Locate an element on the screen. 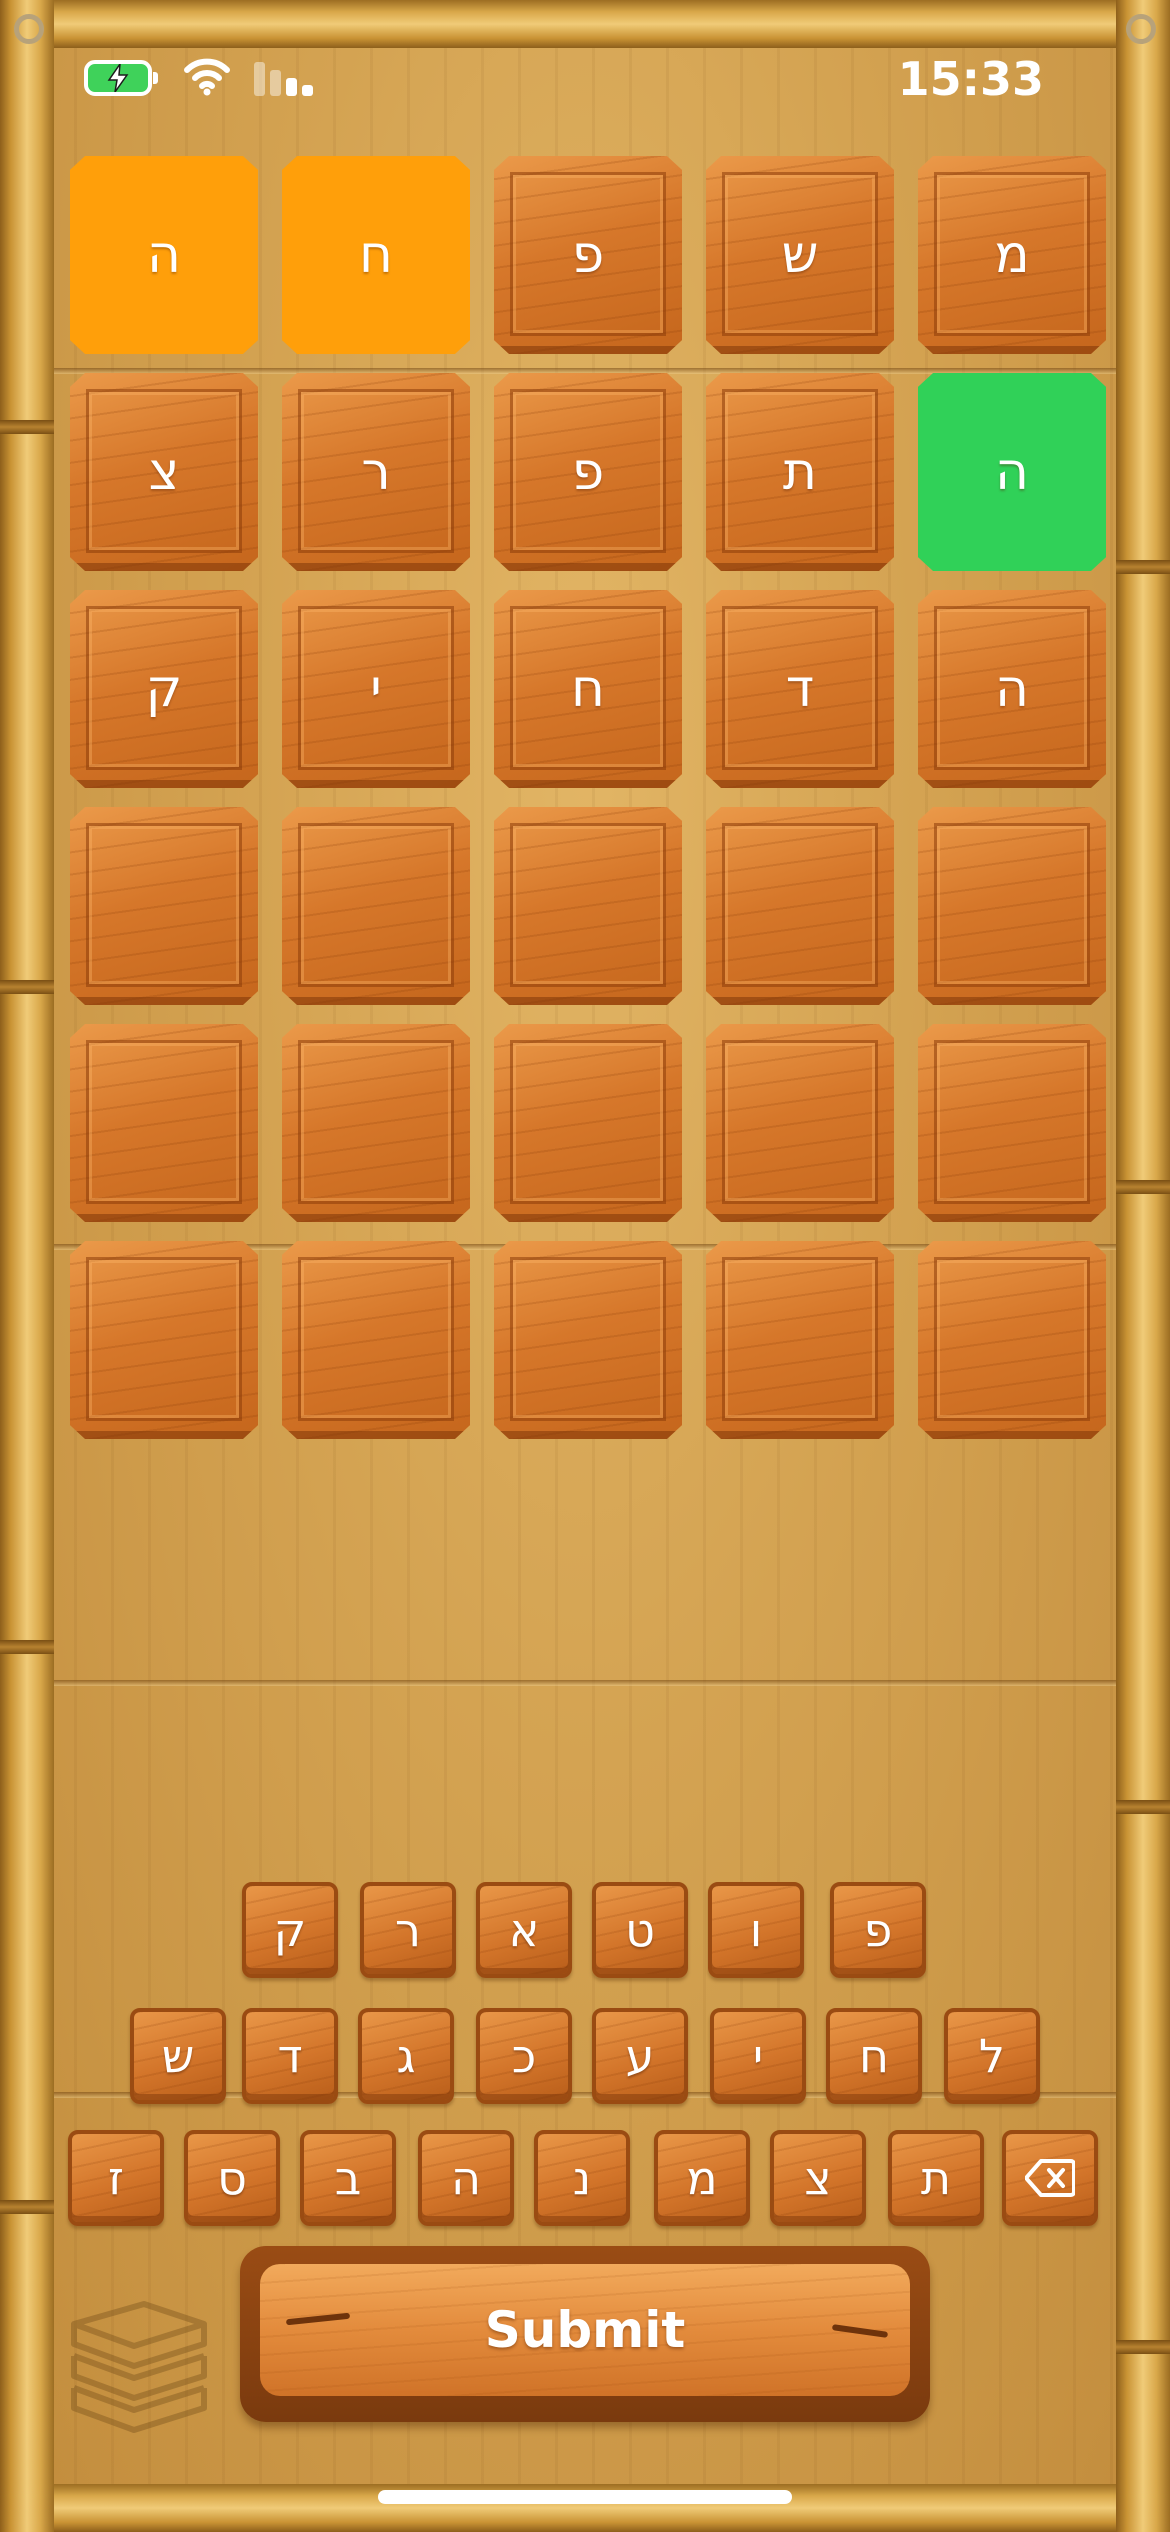 The image size is (1170, 2532). key-vav: ו is located at coordinates (756, 1930).